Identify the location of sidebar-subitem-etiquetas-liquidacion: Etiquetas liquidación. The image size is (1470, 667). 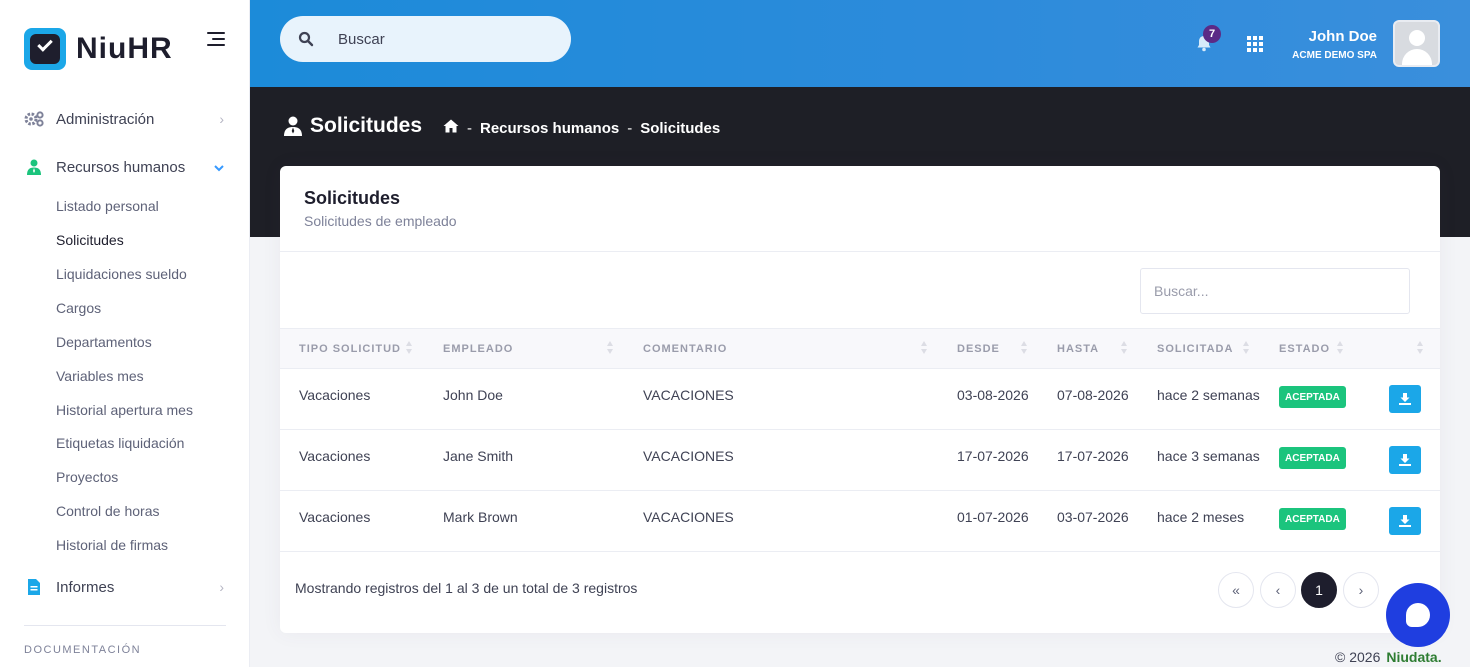
(120, 443).